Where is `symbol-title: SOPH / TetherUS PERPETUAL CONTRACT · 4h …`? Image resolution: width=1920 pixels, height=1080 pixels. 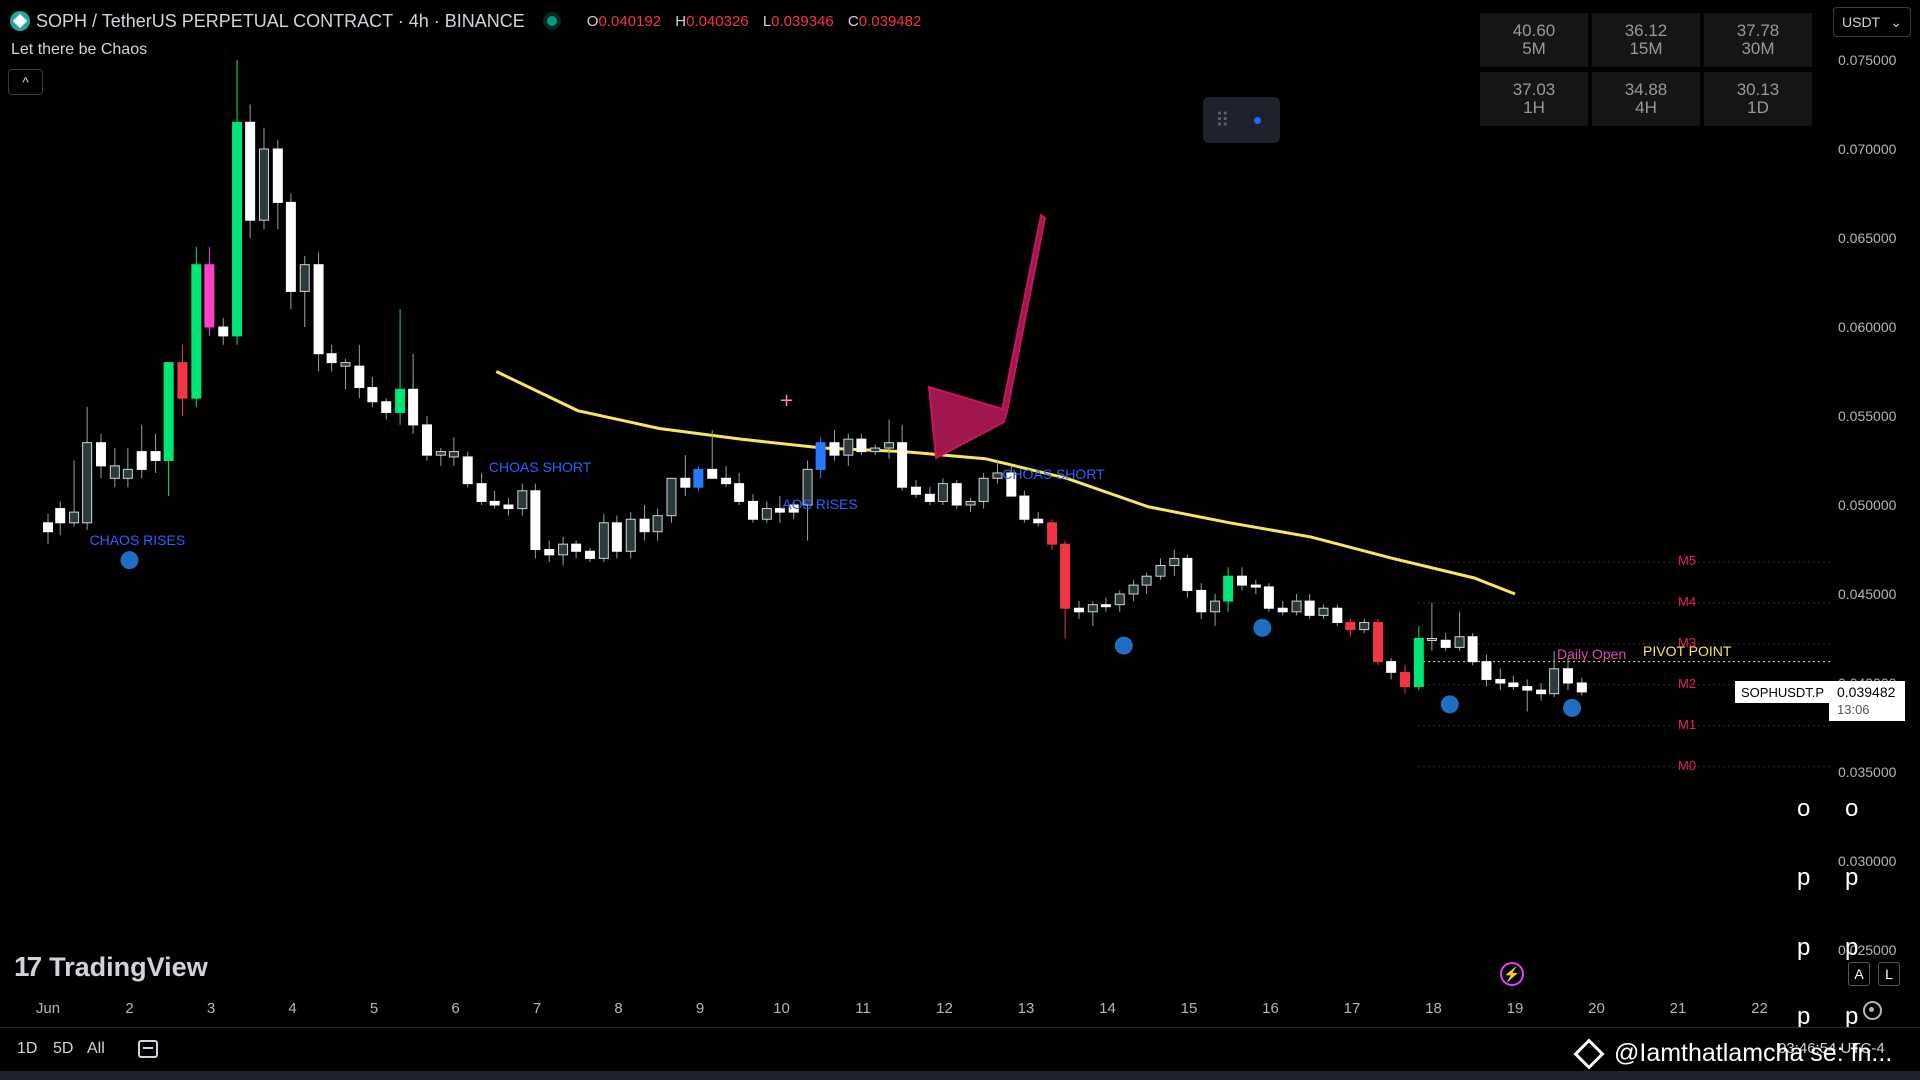 symbol-title: SOPH / TetherUS PERPETUAL CONTRACT · 4h … is located at coordinates (280, 21).